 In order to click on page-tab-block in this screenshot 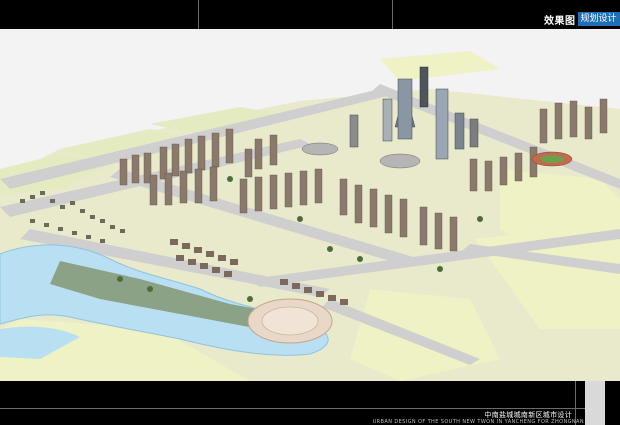, I will do `click(595, 403)`.